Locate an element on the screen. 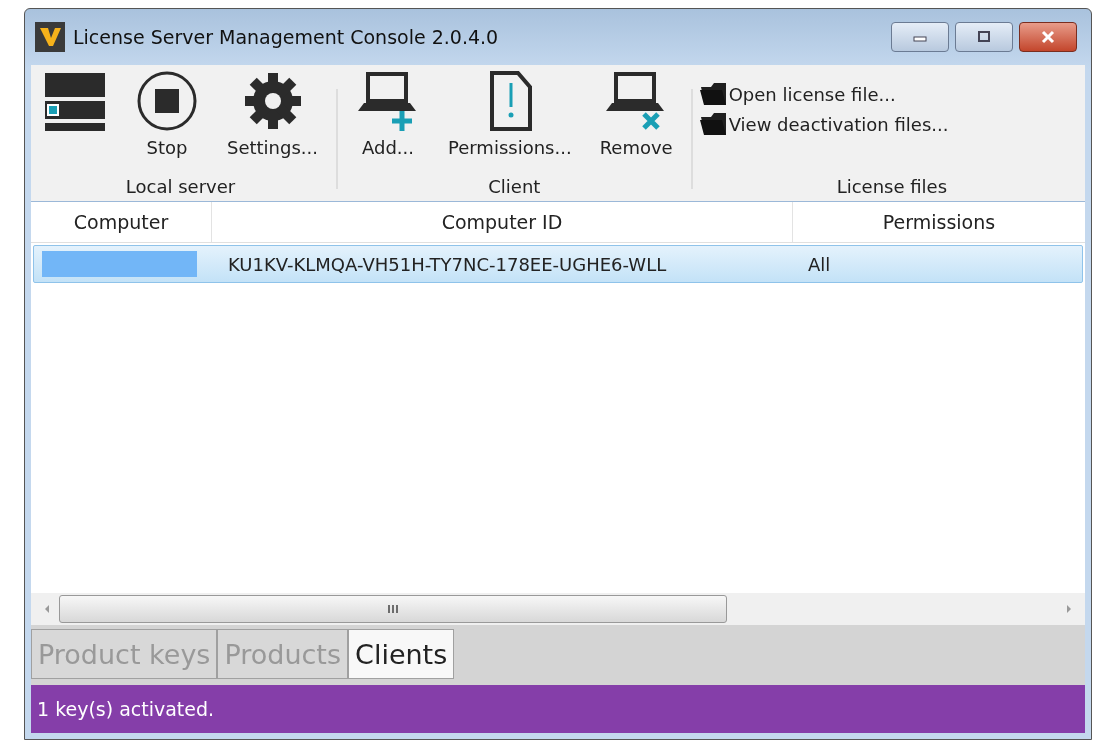  server-icon is located at coordinates (75, 101).